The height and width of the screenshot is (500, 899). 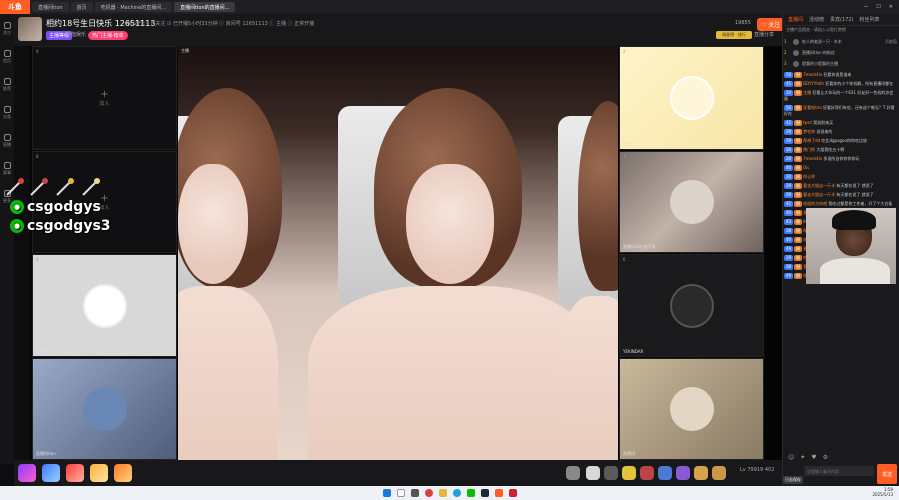 I want to click on gift-b-icon, so click(x=593, y=473).